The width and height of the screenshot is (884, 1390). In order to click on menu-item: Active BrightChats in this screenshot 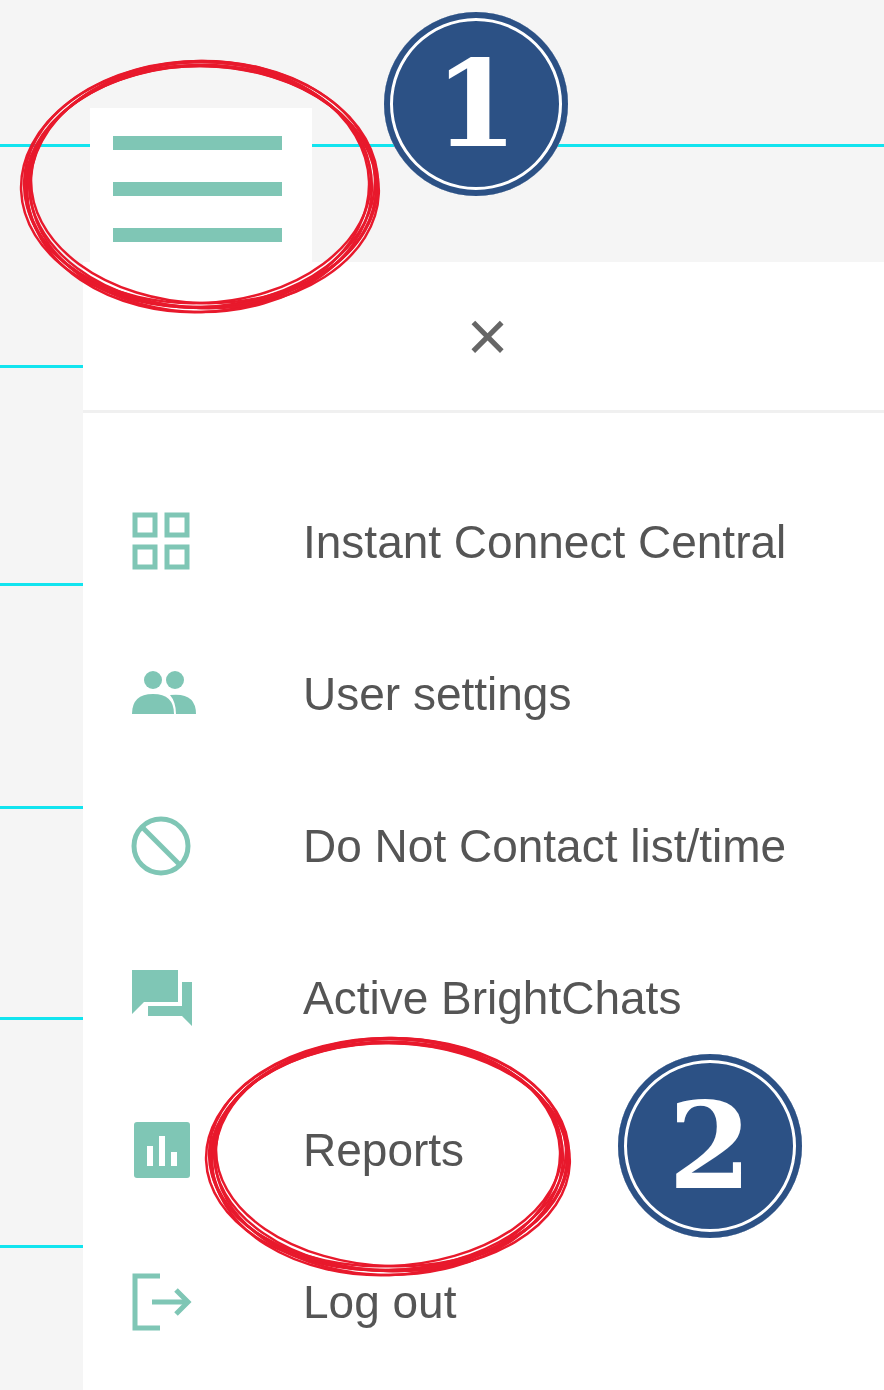, I will do `click(492, 998)`.